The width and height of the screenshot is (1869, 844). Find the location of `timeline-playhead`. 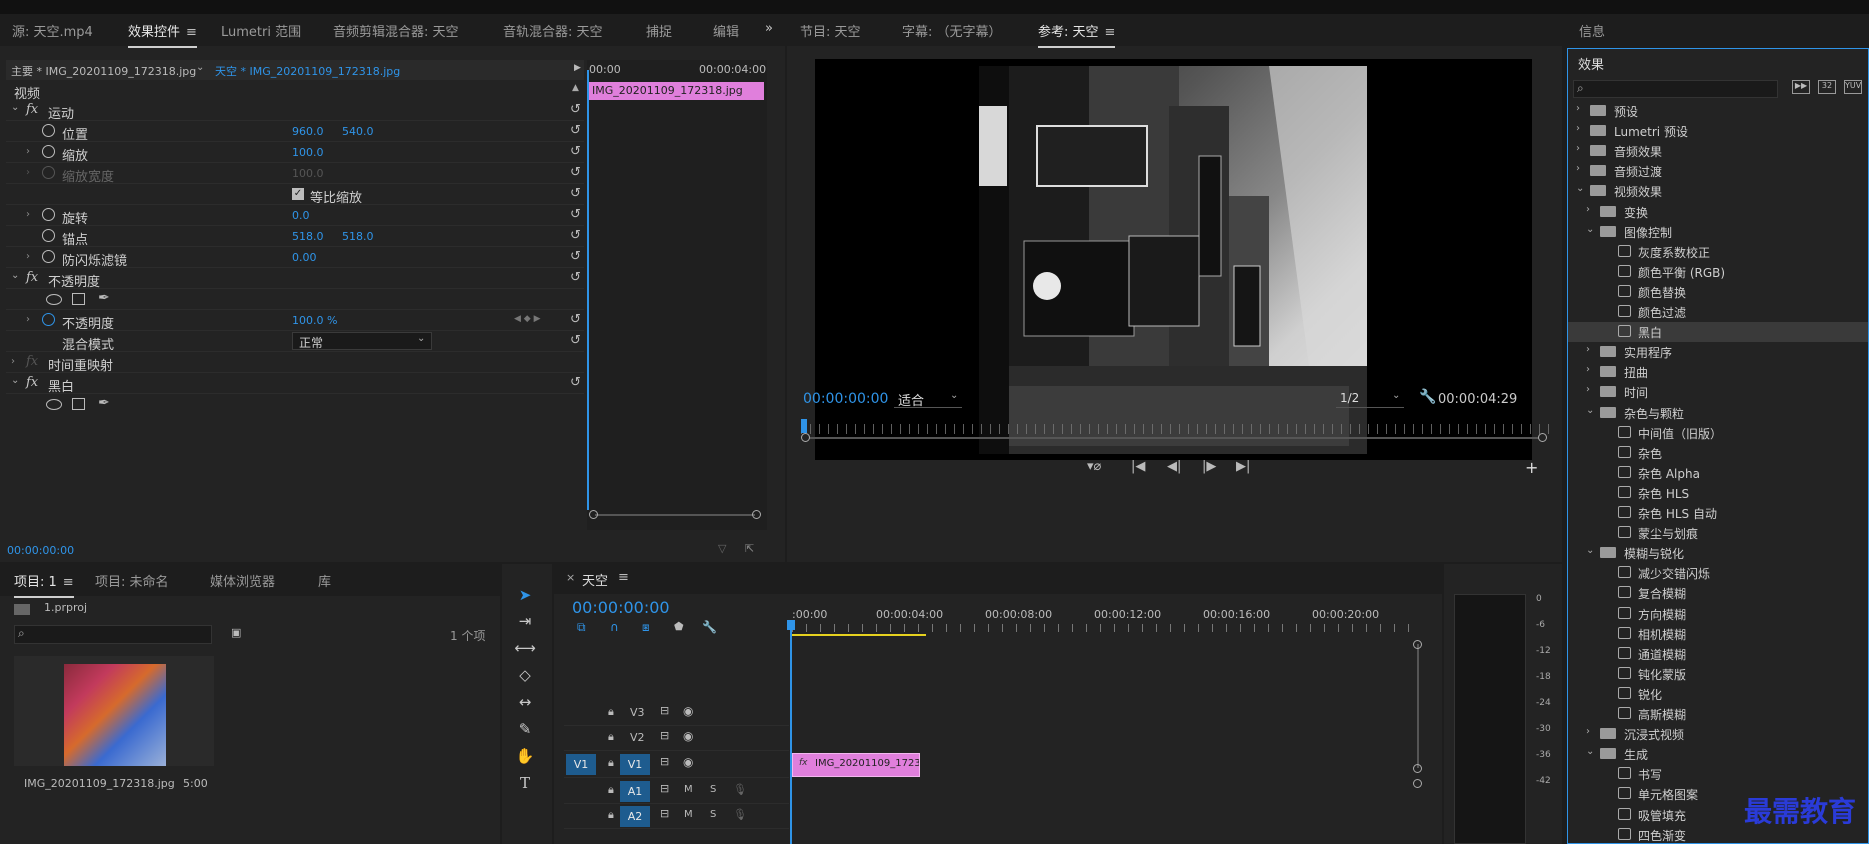

timeline-playhead is located at coordinates (791, 733).